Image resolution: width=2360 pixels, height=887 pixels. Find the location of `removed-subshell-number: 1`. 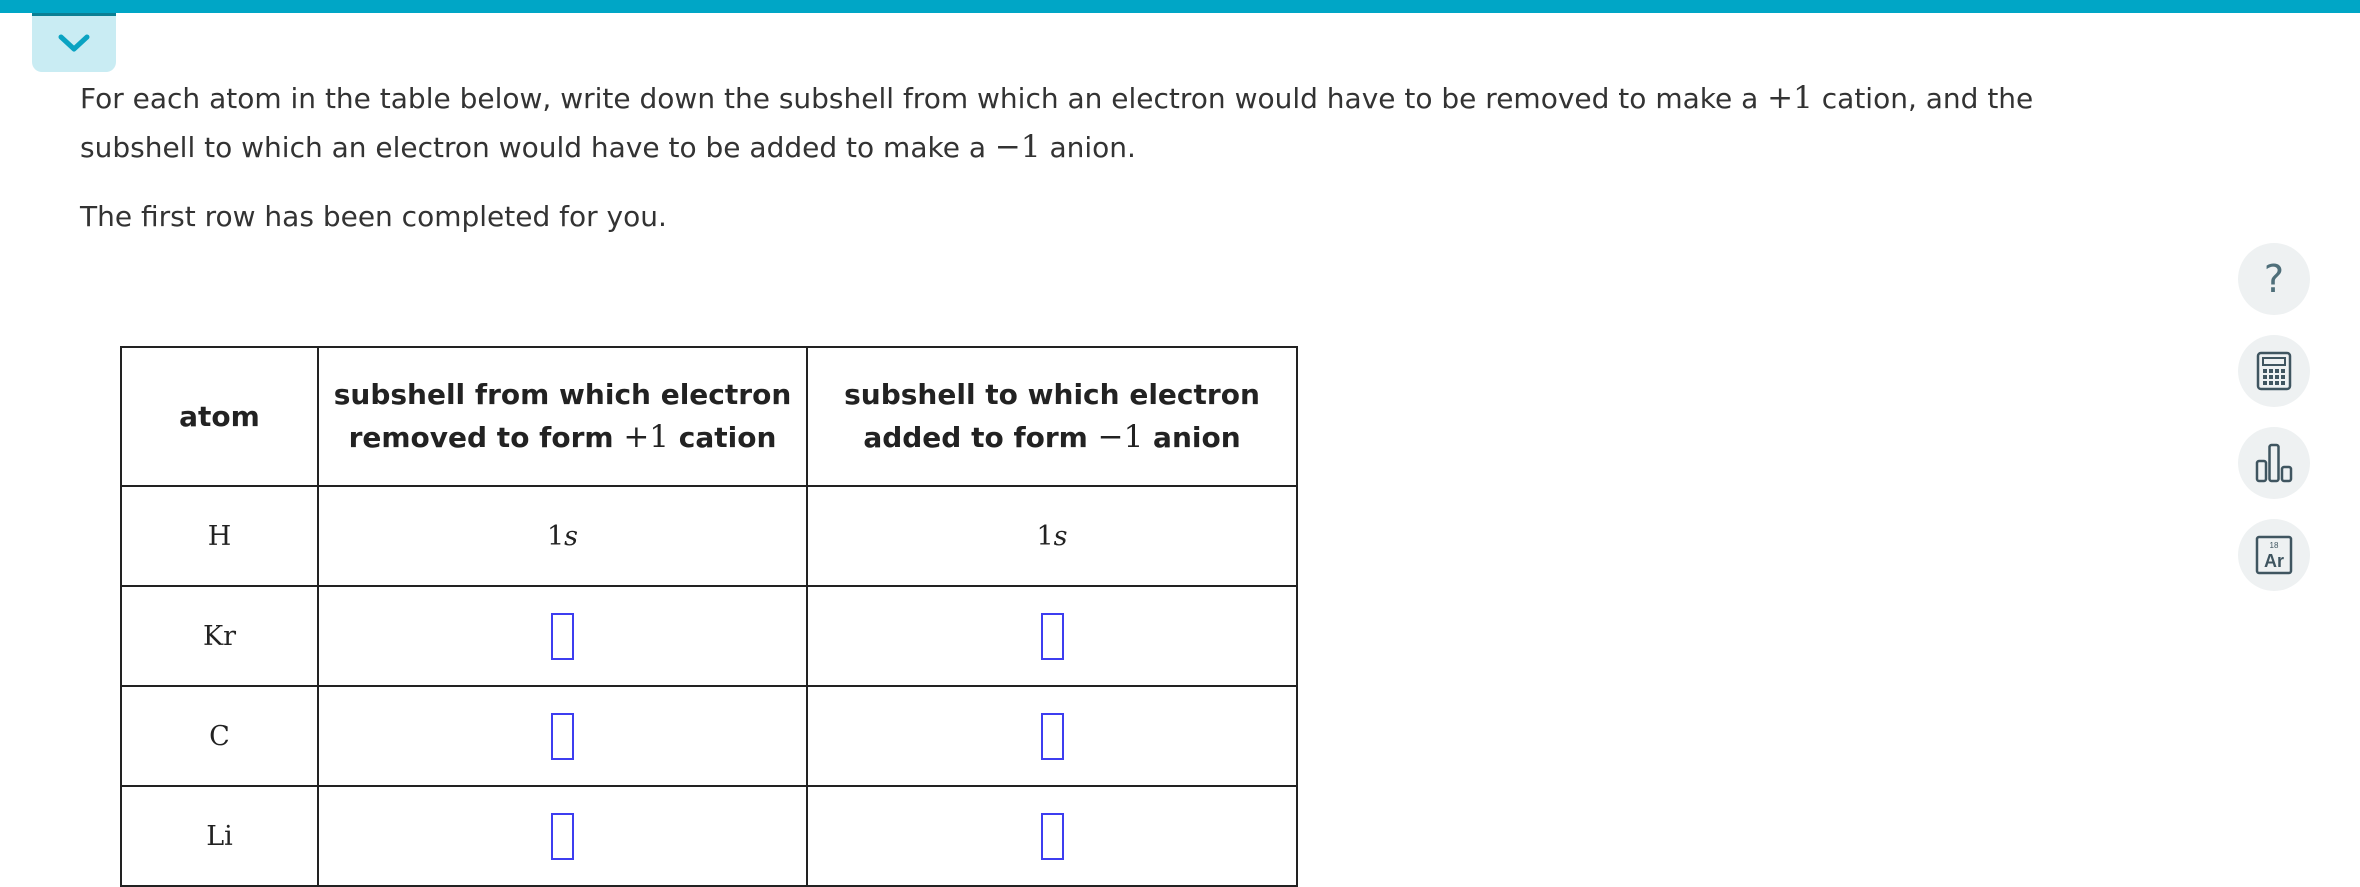

removed-subshell-number: 1 is located at coordinates (555, 536).